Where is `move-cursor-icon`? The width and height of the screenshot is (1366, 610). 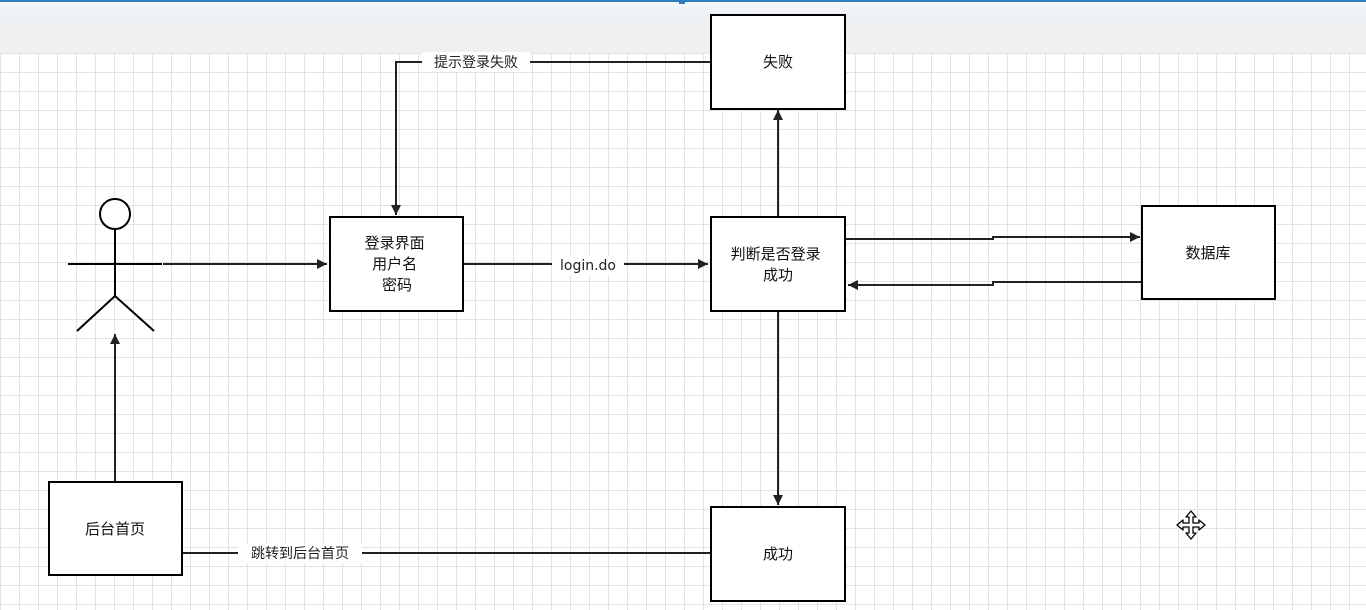
move-cursor-icon is located at coordinates (1191, 525).